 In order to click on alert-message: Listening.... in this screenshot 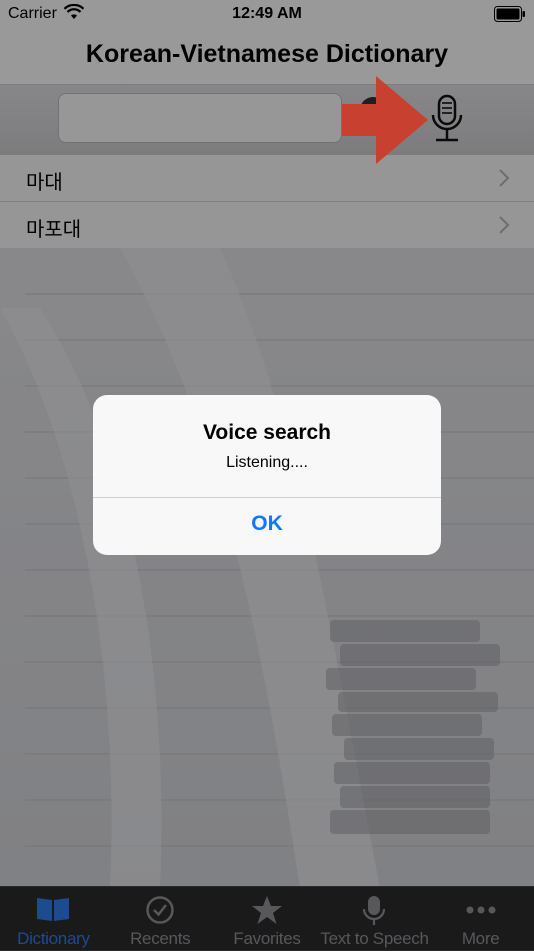, I will do `click(267, 462)`.